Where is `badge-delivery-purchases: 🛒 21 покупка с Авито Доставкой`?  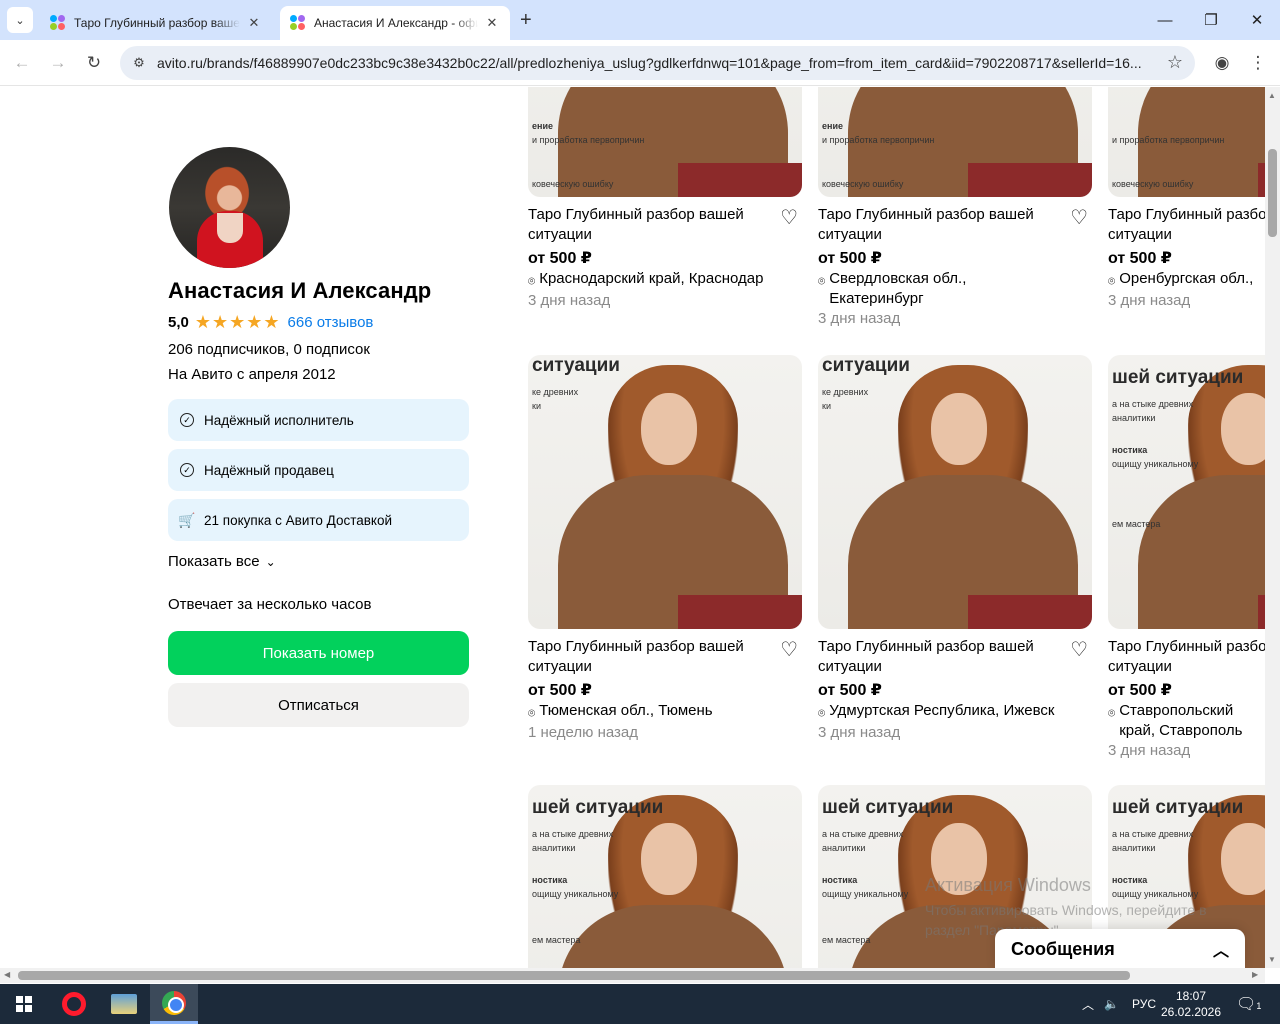 badge-delivery-purchases: 🛒 21 покупка с Авито Доставкой is located at coordinates (318, 520).